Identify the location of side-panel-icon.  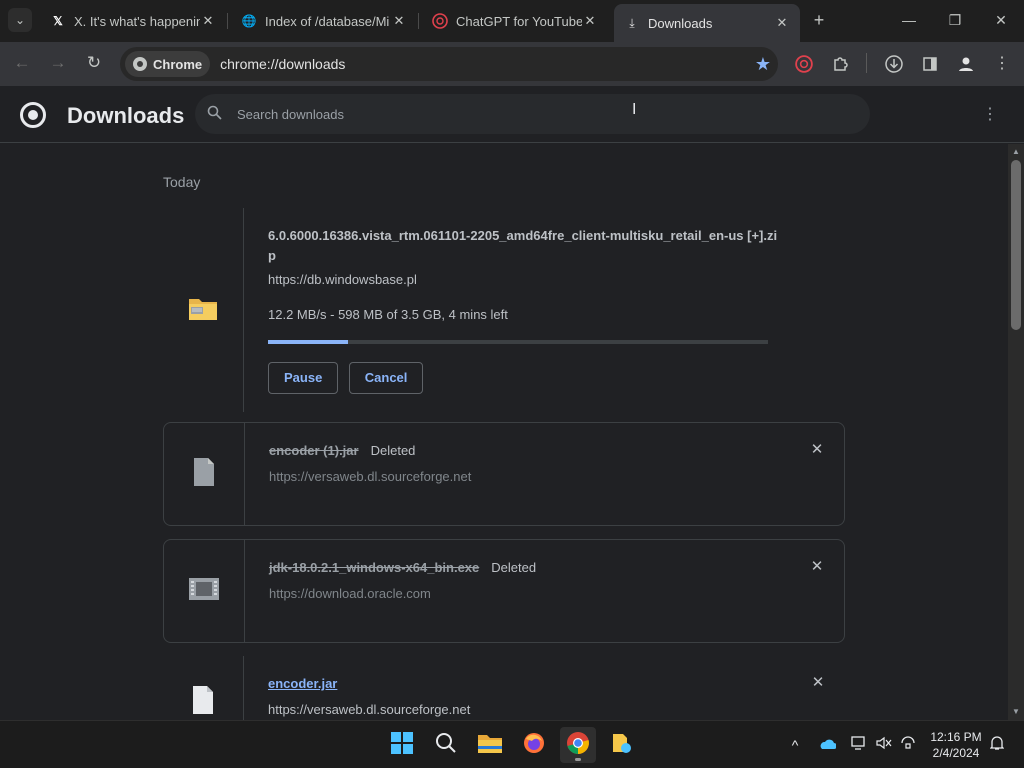
(930, 64).